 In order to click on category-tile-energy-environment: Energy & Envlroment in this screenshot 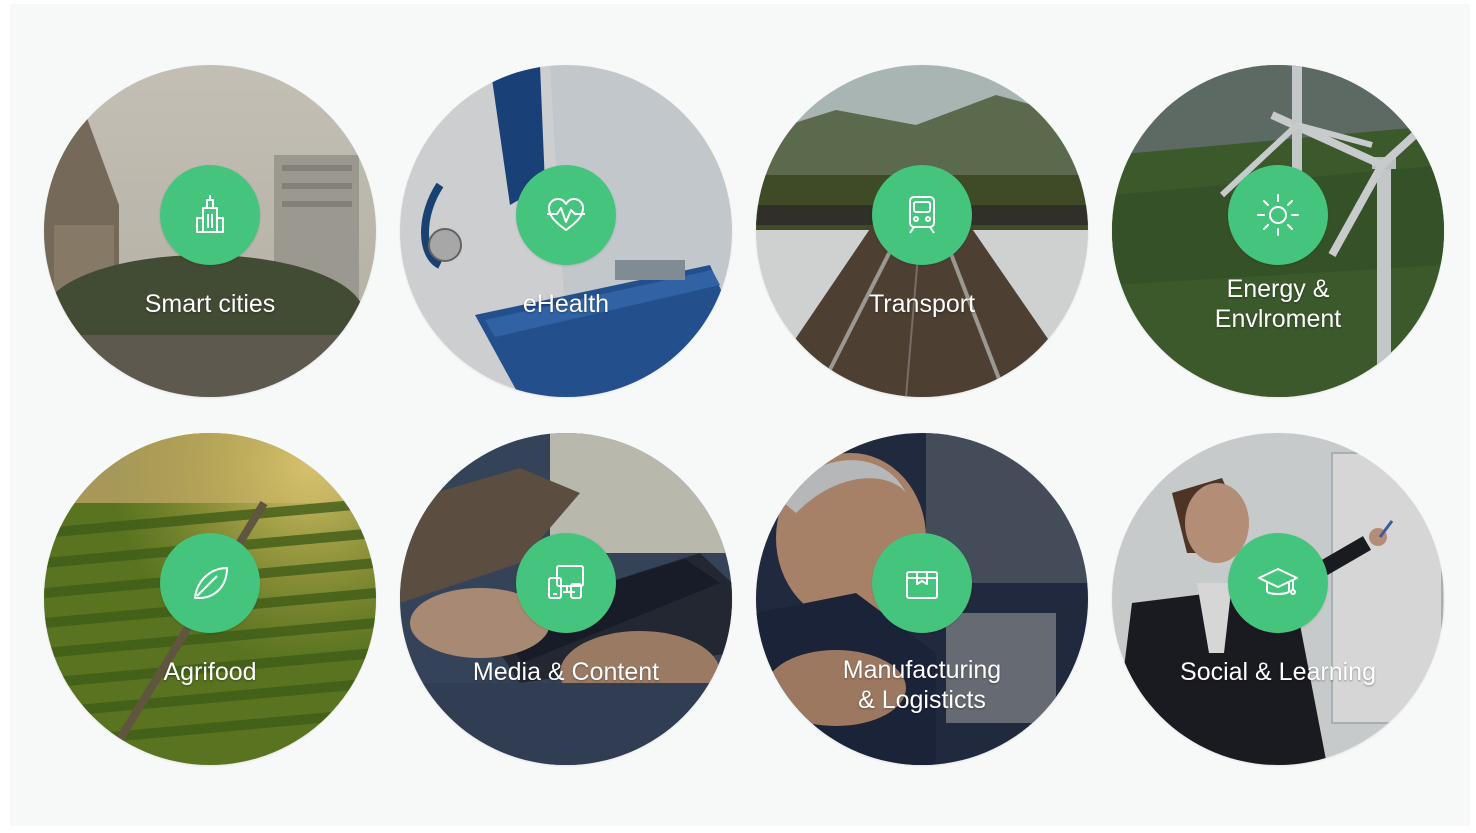, I will do `click(1278, 231)`.